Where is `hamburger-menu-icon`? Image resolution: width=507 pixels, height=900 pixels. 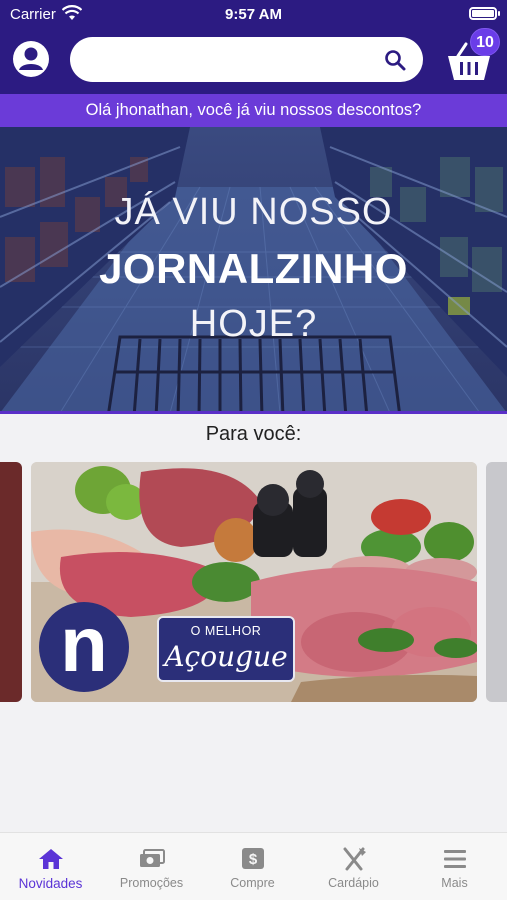 hamburger-menu-icon is located at coordinates (455, 859).